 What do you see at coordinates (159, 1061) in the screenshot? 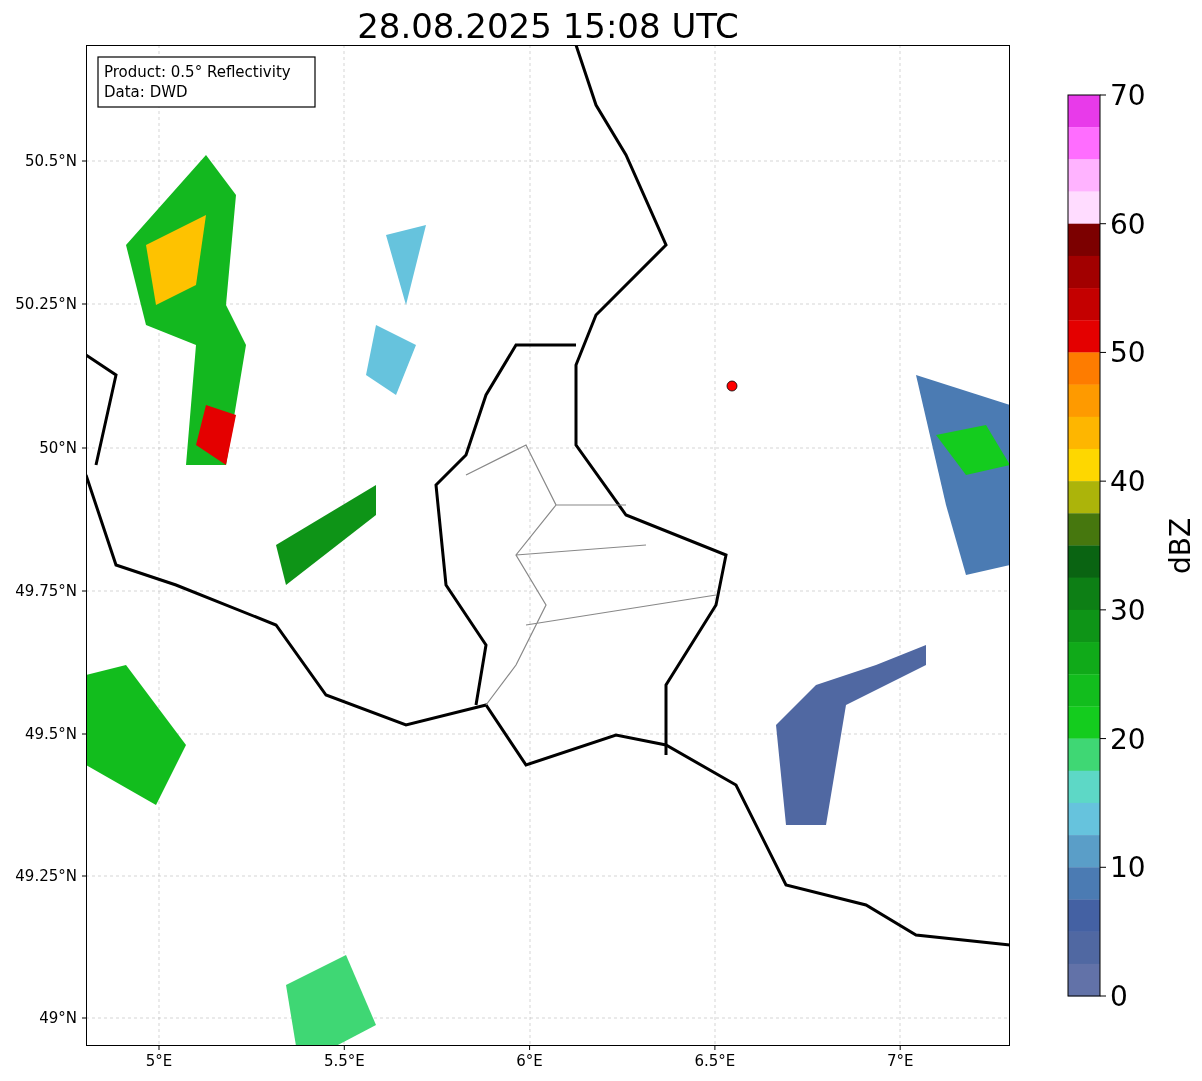
I see `axis-tick-label: 5°E` at bounding box center [159, 1061].